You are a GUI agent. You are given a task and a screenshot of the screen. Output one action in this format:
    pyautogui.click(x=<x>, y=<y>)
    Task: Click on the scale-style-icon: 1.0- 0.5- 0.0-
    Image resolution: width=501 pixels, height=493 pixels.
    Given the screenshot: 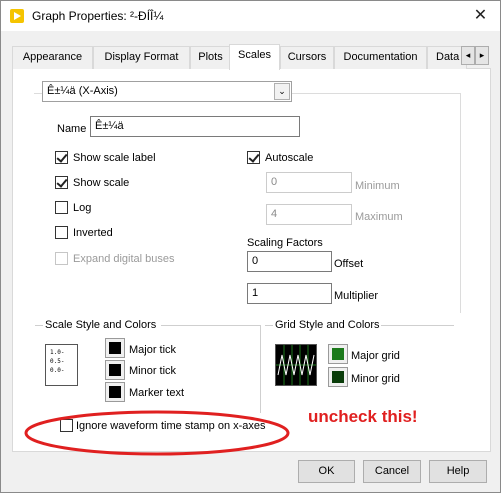 What is the action you would take?
    pyautogui.click(x=61, y=365)
    